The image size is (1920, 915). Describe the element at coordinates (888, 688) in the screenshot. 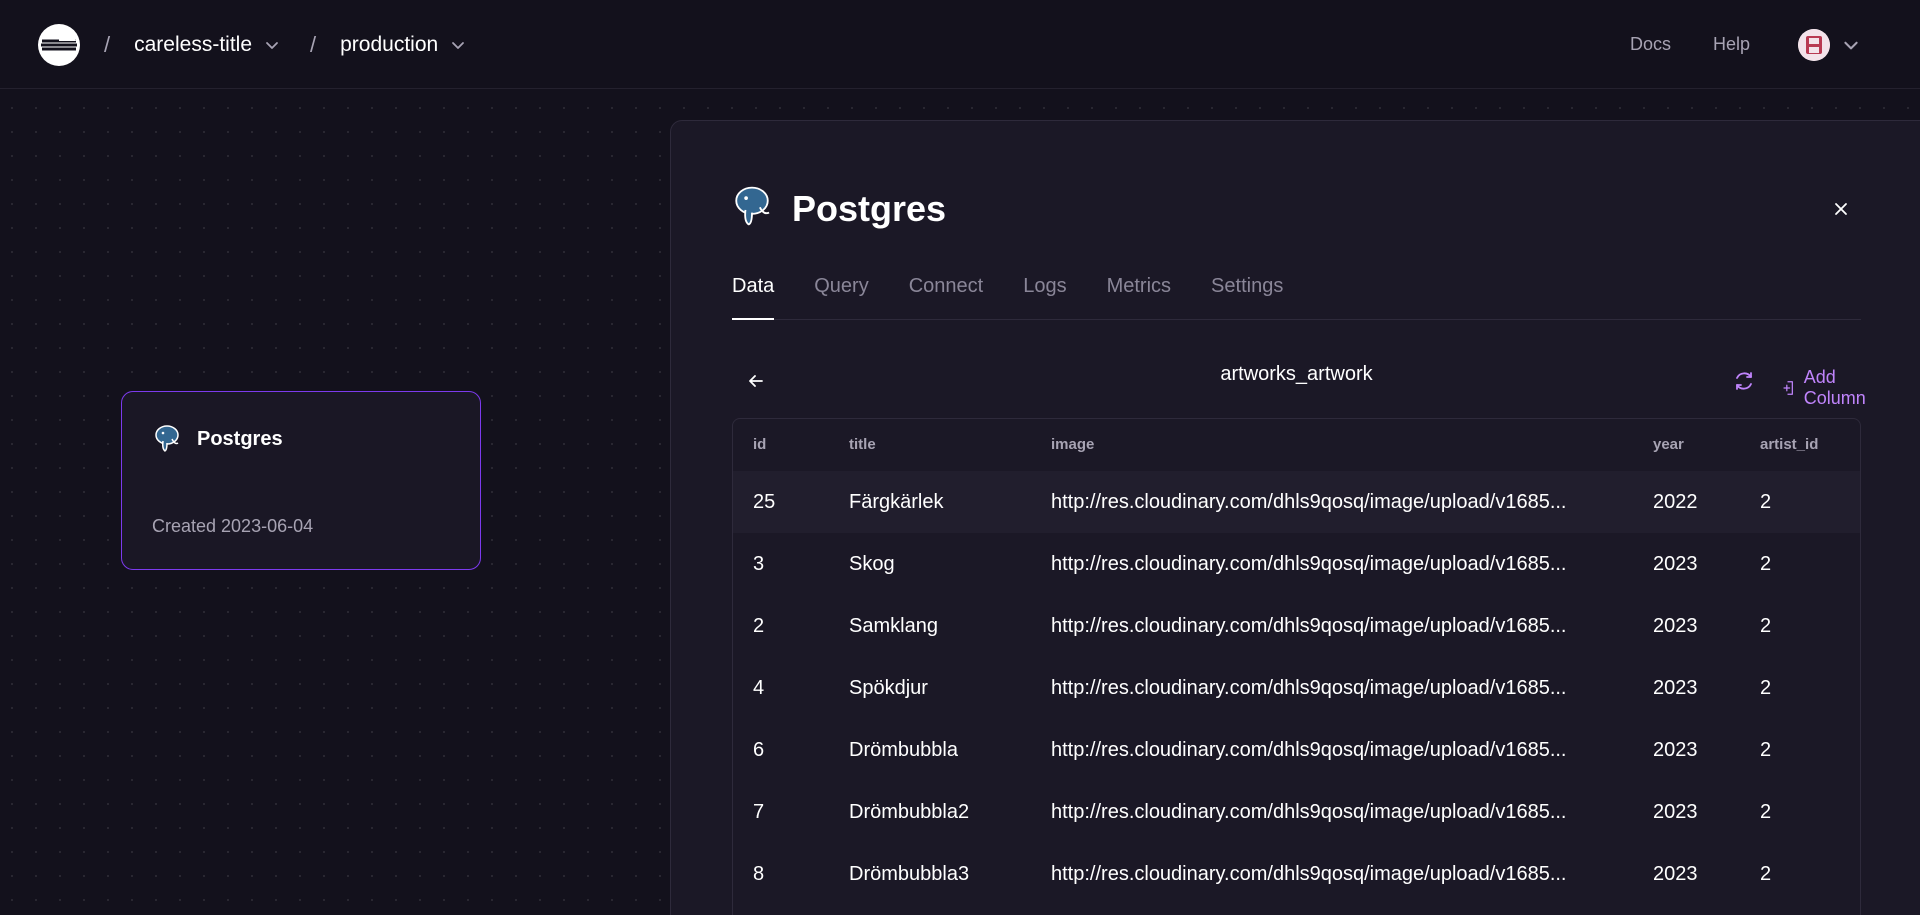

I see `cell-title: Spökdjur` at that location.